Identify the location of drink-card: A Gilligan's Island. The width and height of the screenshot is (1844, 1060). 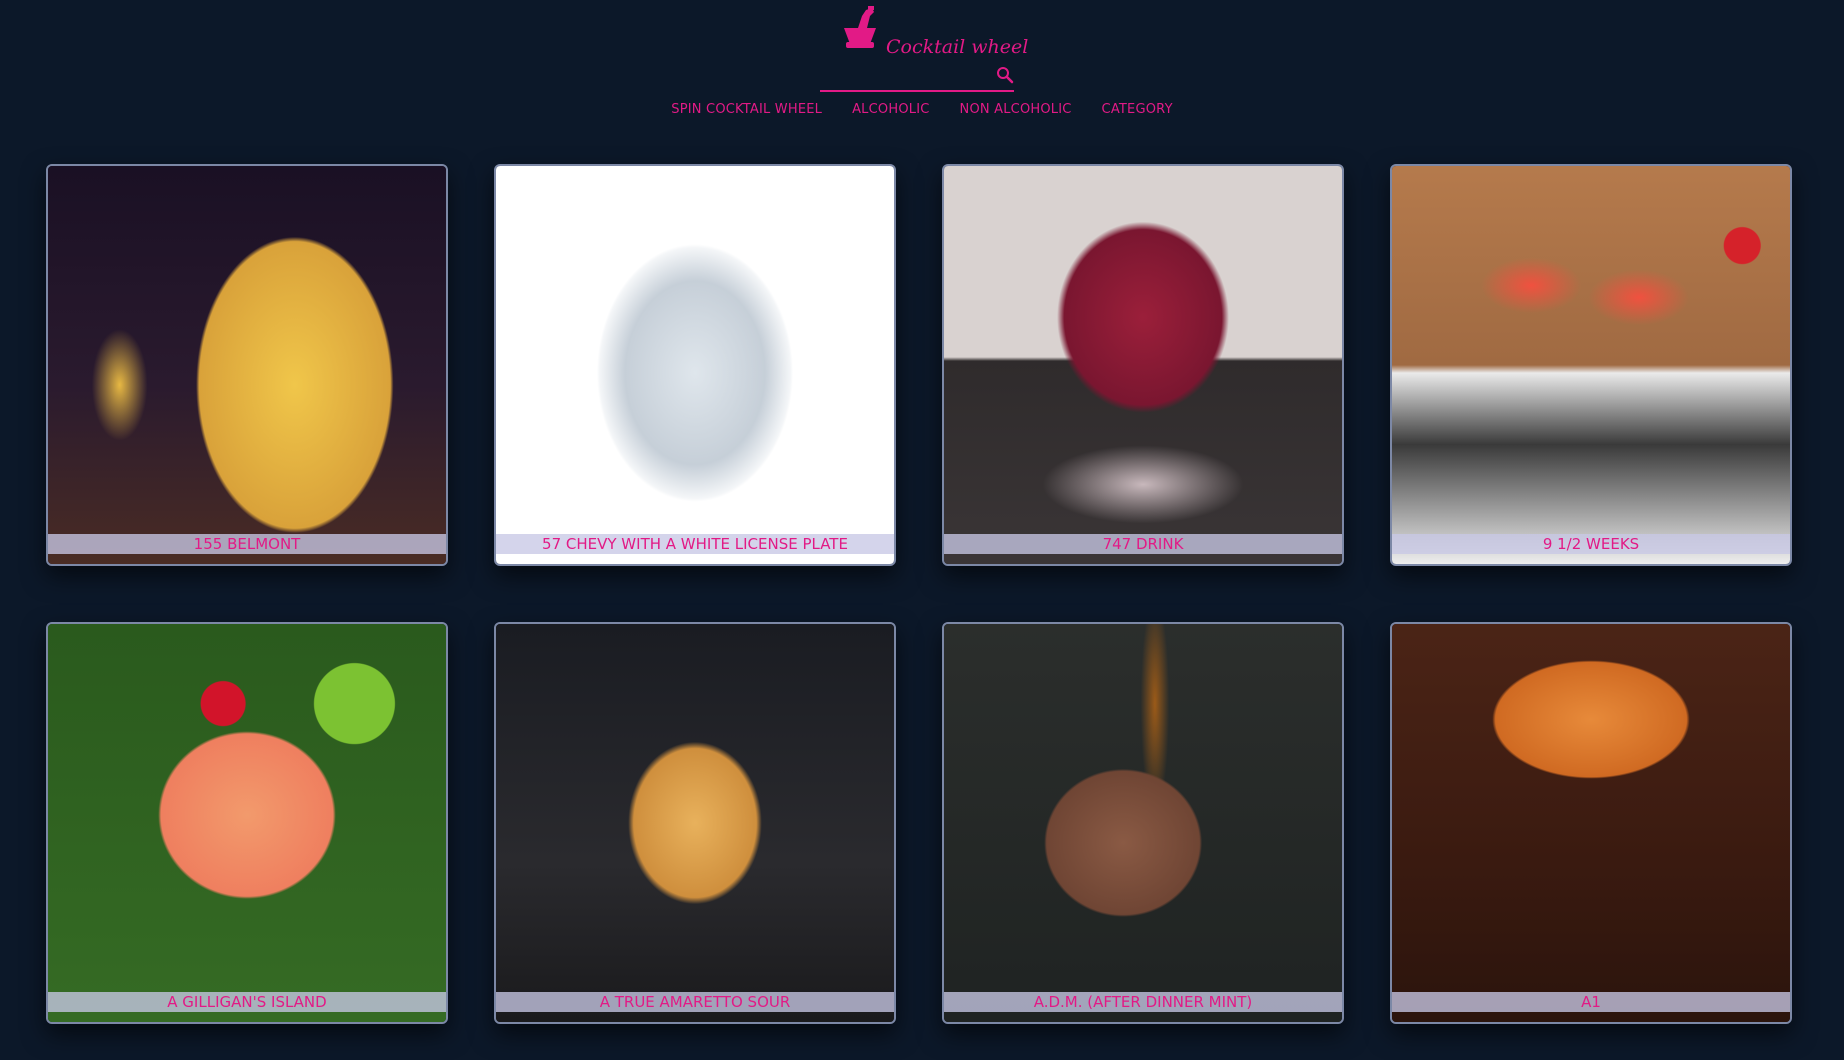
(247, 823).